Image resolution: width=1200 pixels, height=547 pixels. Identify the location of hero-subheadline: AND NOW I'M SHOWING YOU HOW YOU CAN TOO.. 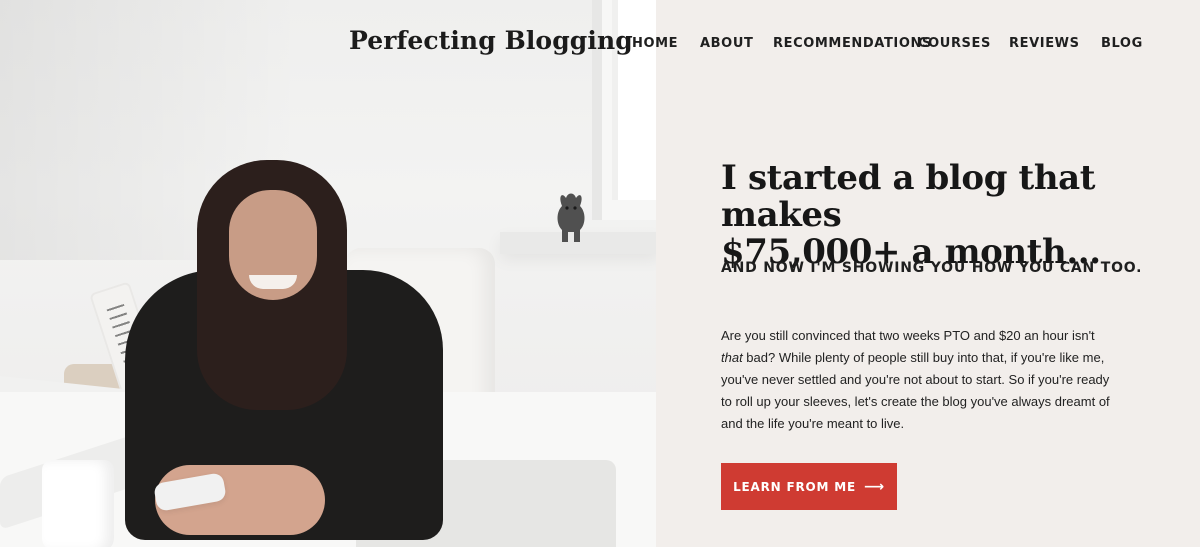
(932, 268).